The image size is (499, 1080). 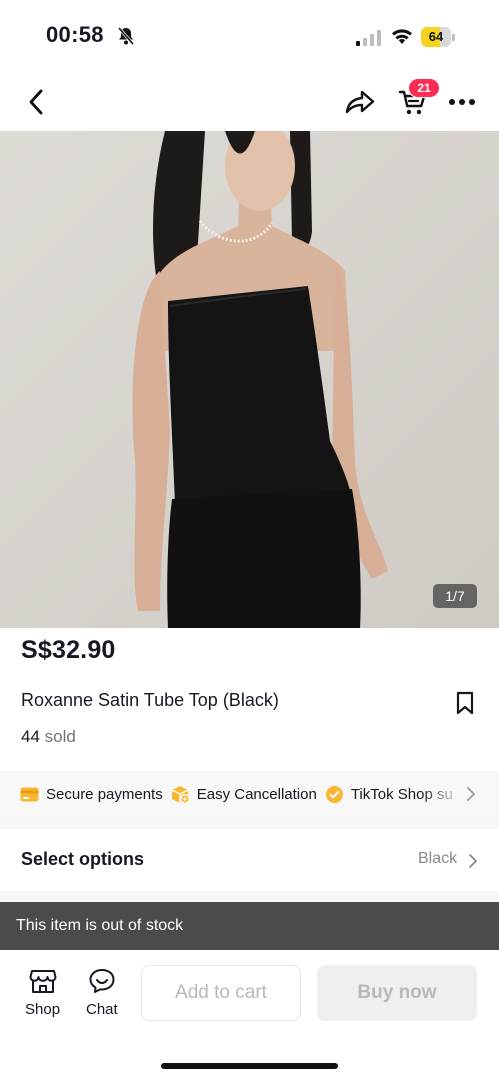 I want to click on share-arrow-icon, so click(x=360, y=102).